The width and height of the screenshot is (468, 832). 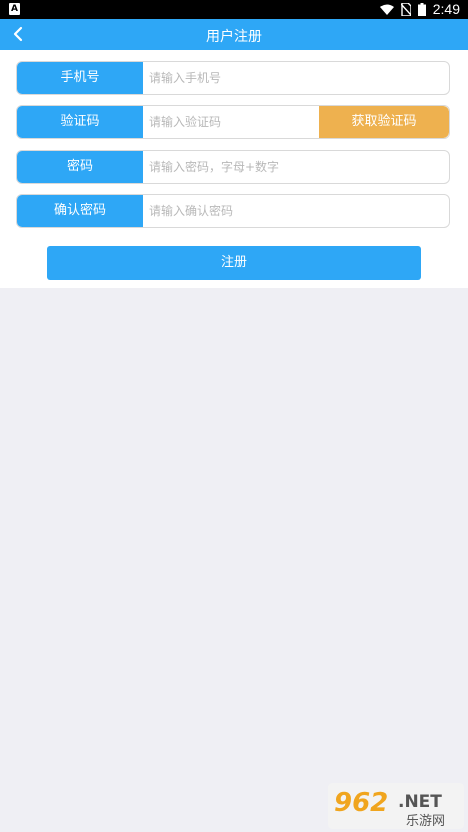 I want to click on page-title: 用户注册, so click(x=234, y=37).